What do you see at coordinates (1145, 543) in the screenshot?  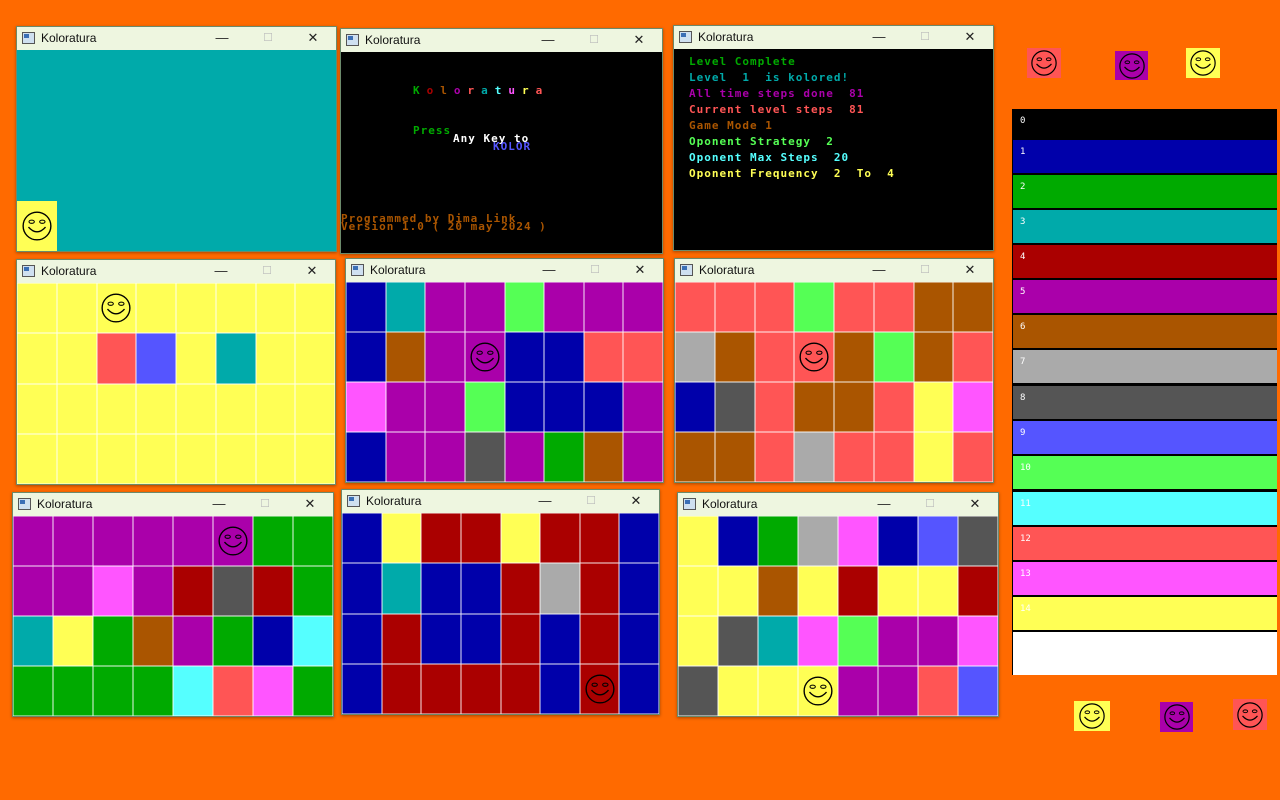 I see `palette-swatch: 12` at bounding box center [1145, 543].